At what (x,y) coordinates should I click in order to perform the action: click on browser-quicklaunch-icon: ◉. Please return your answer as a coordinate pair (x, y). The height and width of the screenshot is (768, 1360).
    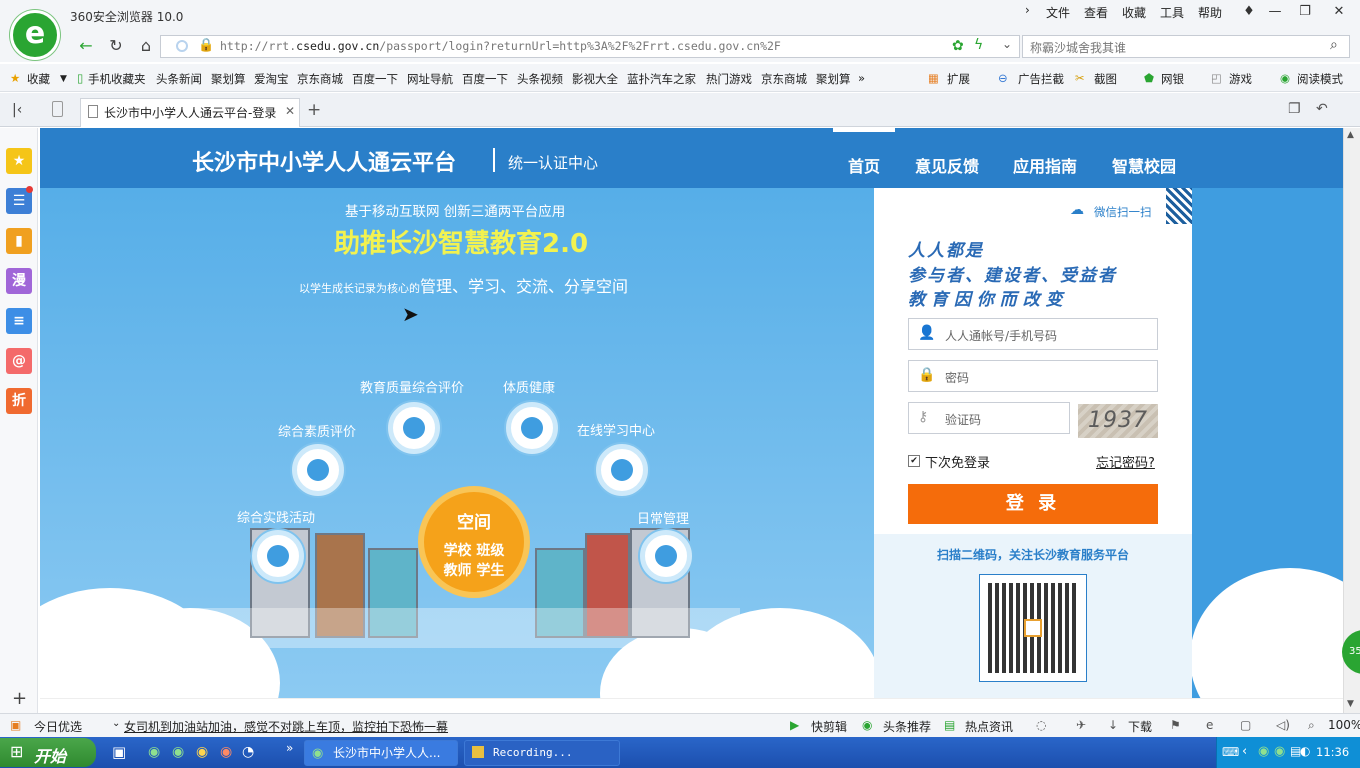
    Looking at the image, I should click on (154, 752).